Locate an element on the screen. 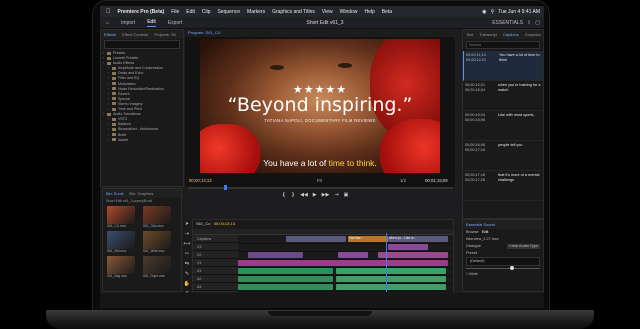 The image size is (640, 329). menu-edit: Edit is located at coordinates (190, 12).